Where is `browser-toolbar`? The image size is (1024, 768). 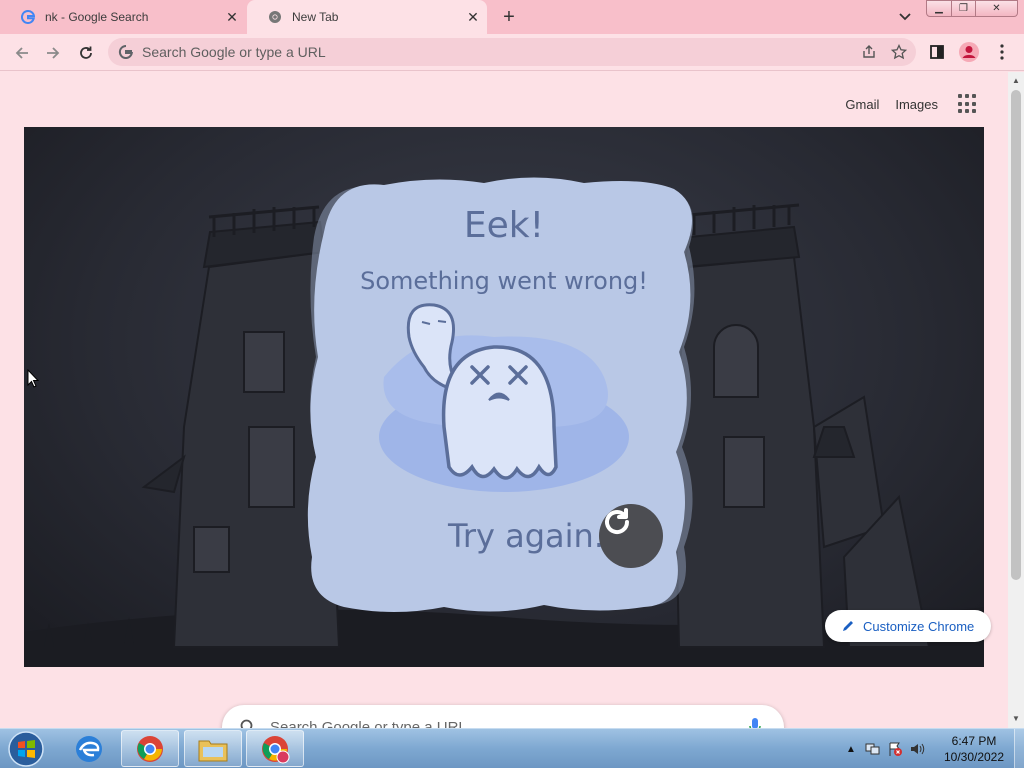 browser-toolbar is located at coordinates (512, 52).